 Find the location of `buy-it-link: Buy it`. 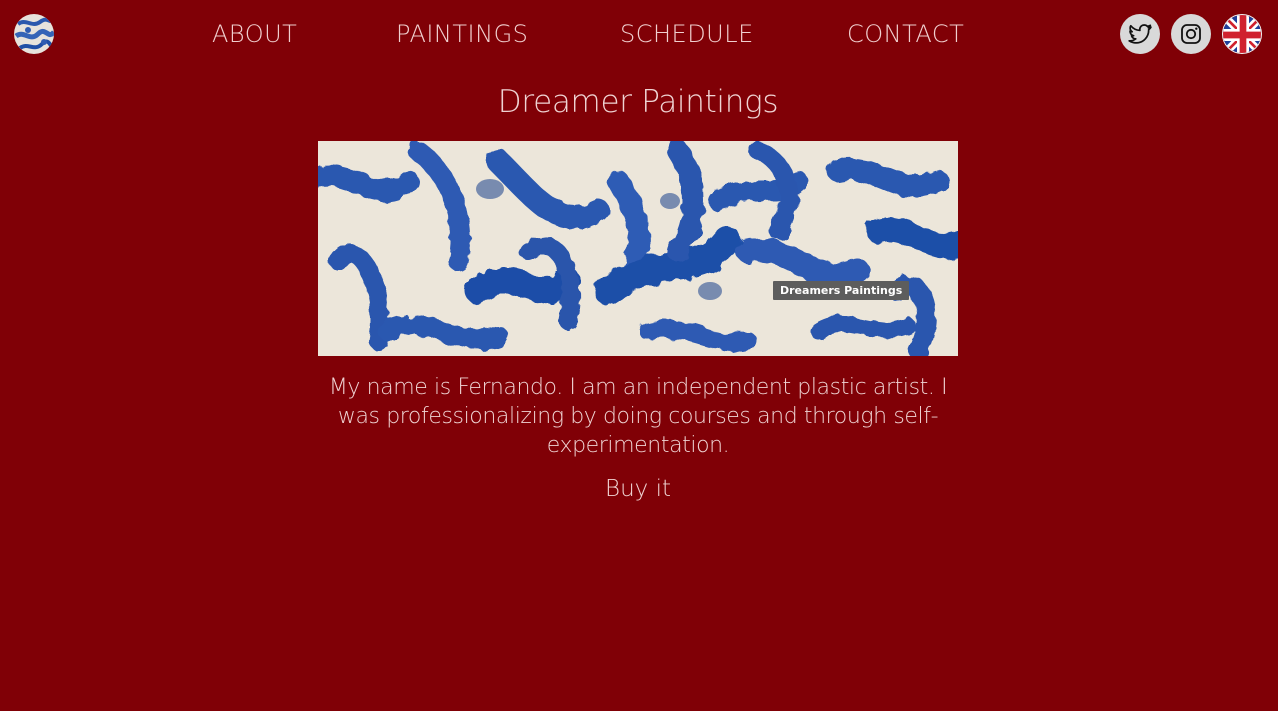

buy-it-link: Buy it is located at coordinates (638, 489).